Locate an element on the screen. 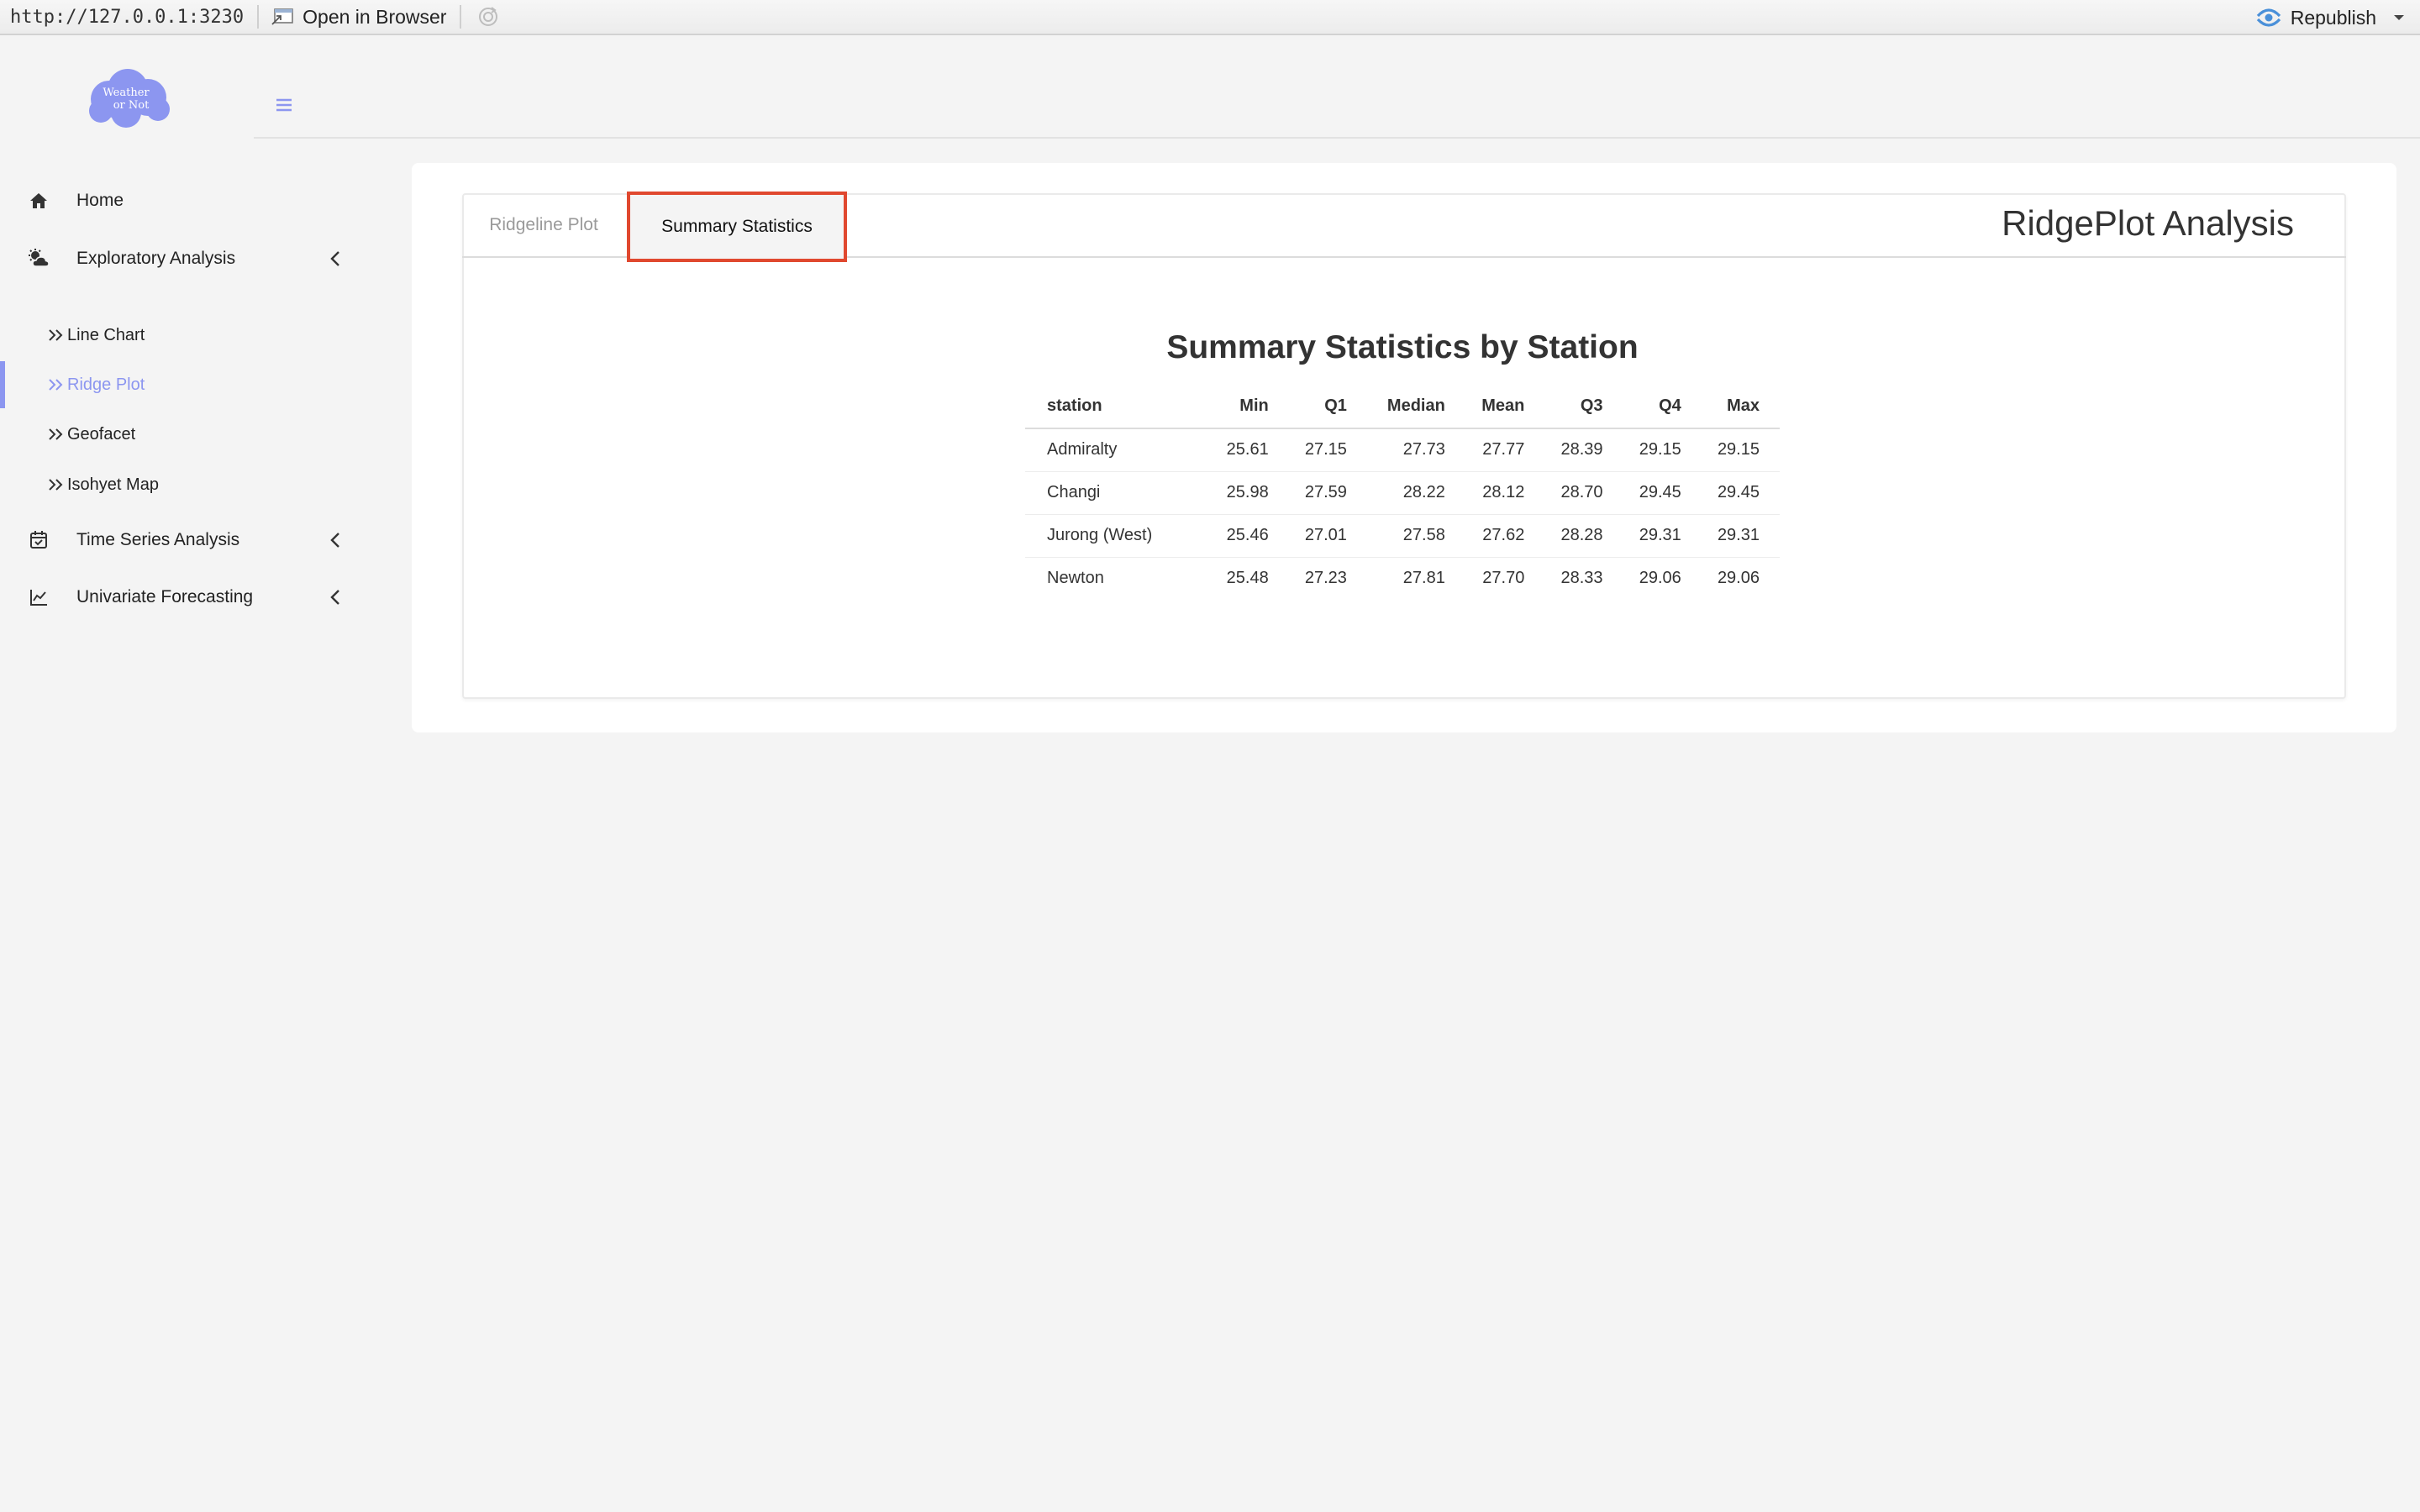 This screenshot has width=2420, height=1512. table-cell: 27.77 is located at coordinates (1505, 450).